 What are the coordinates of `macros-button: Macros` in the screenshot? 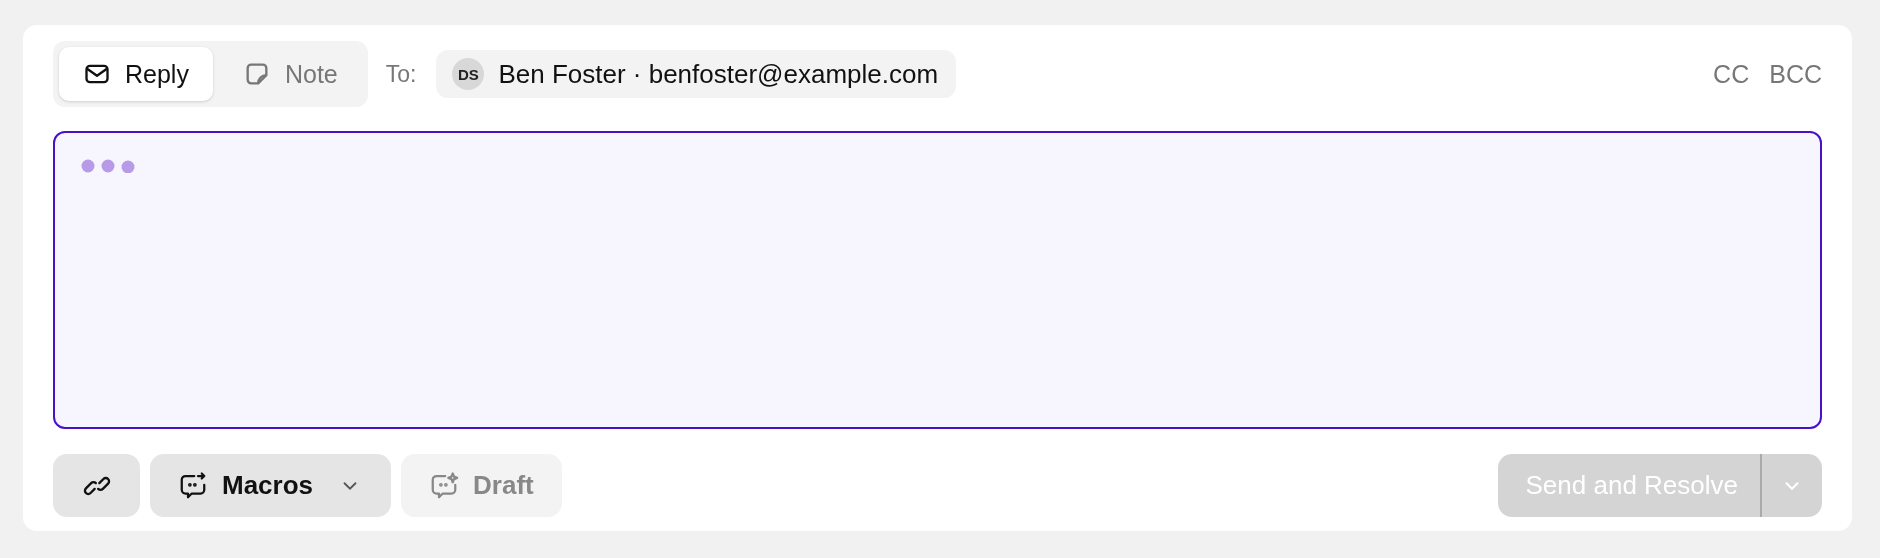 It's located at (271, 485).